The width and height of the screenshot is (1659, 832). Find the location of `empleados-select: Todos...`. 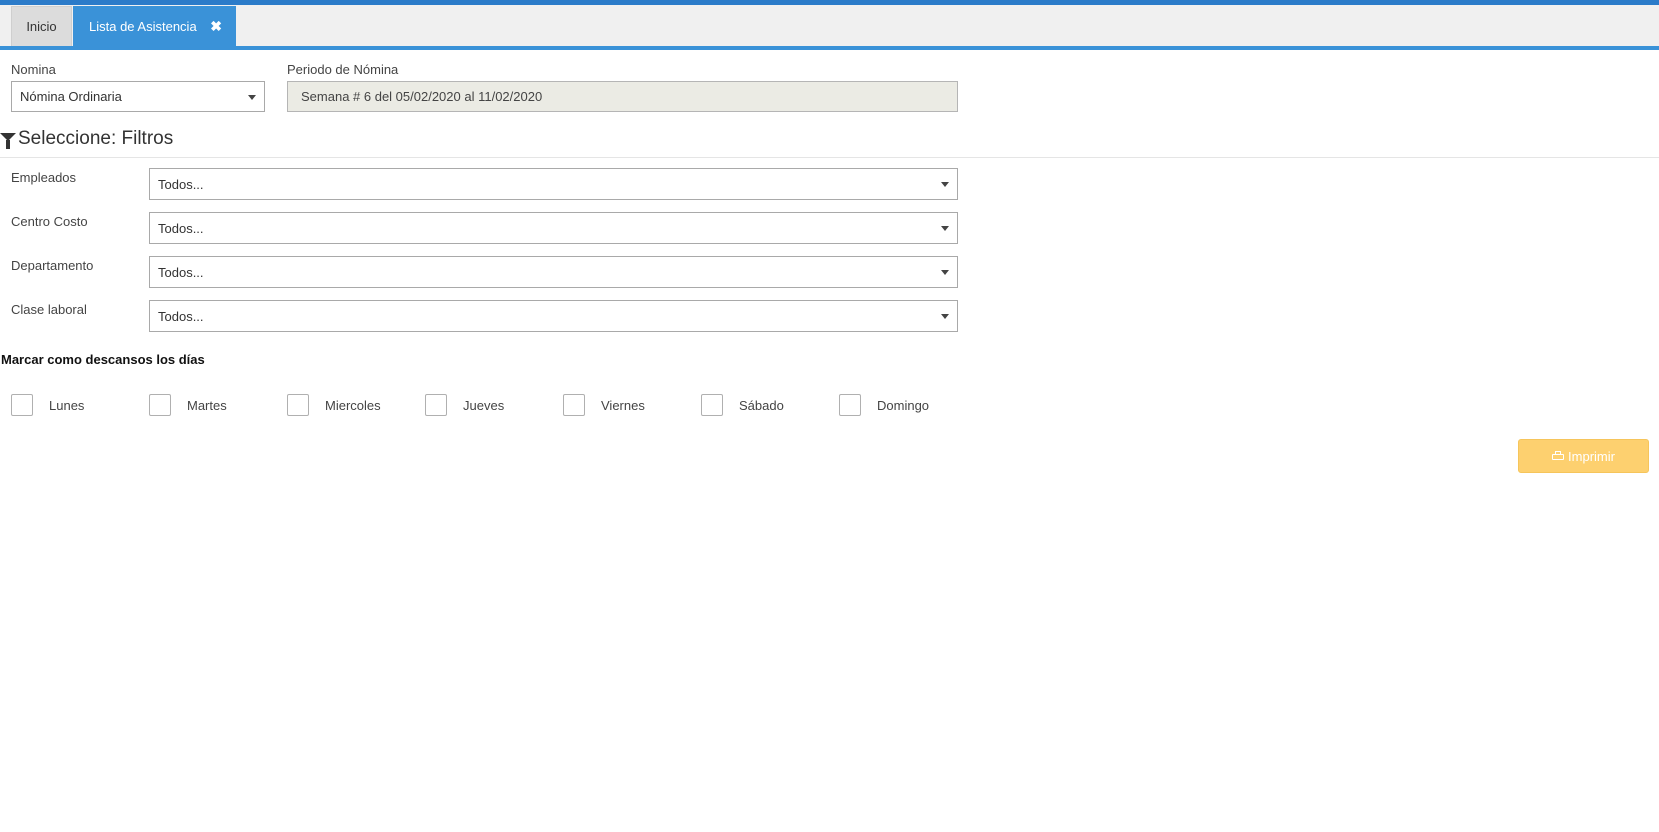

empleados-select: Todos... is located at coordinates (553, 184).